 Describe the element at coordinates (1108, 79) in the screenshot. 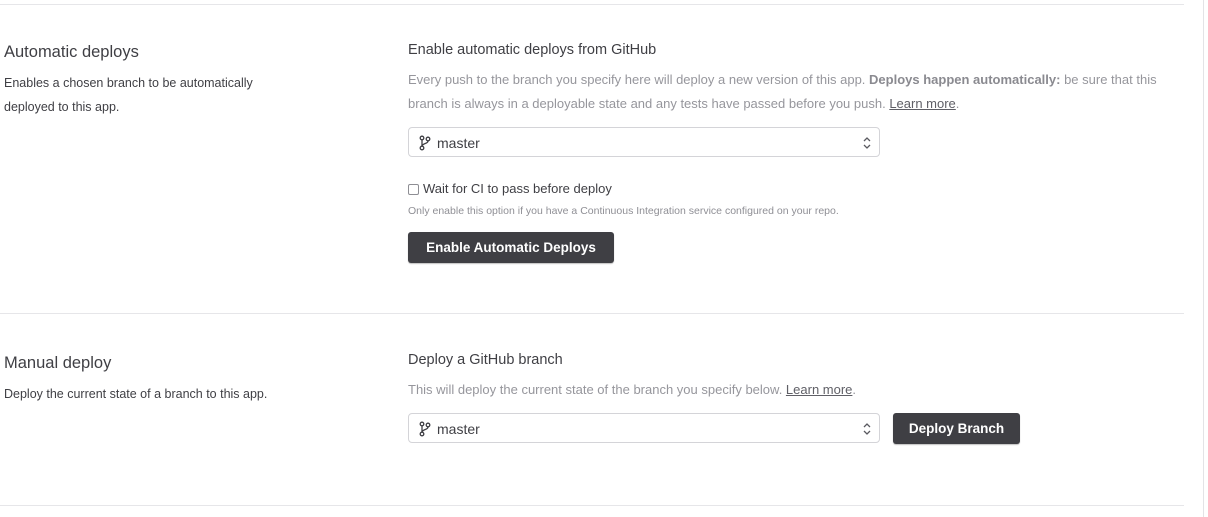

I see `auto-deploys-explanation-text-2: be sure that this` at that location.